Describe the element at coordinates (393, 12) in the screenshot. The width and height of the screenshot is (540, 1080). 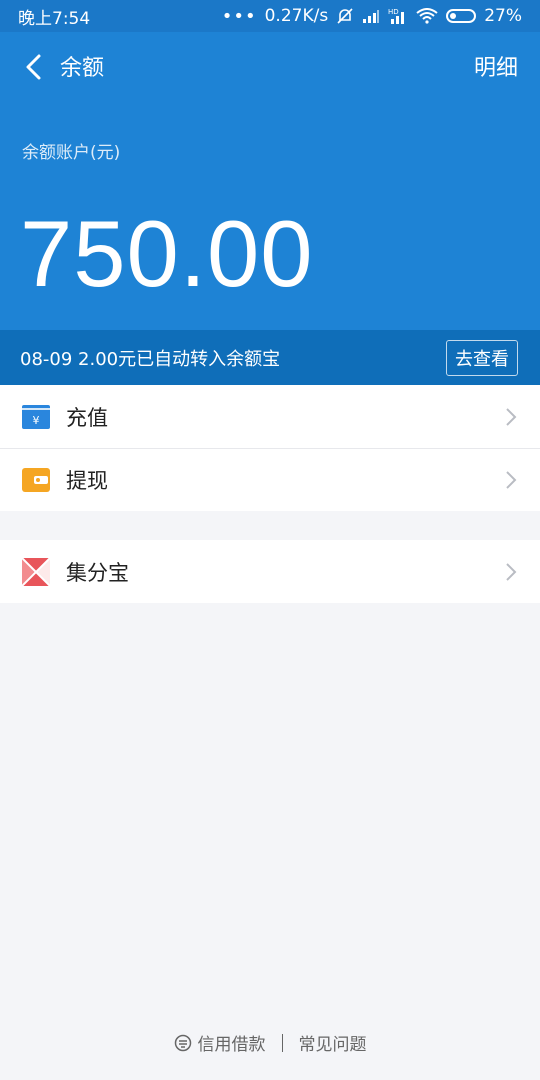
I see `svg-text: HD` at that location.